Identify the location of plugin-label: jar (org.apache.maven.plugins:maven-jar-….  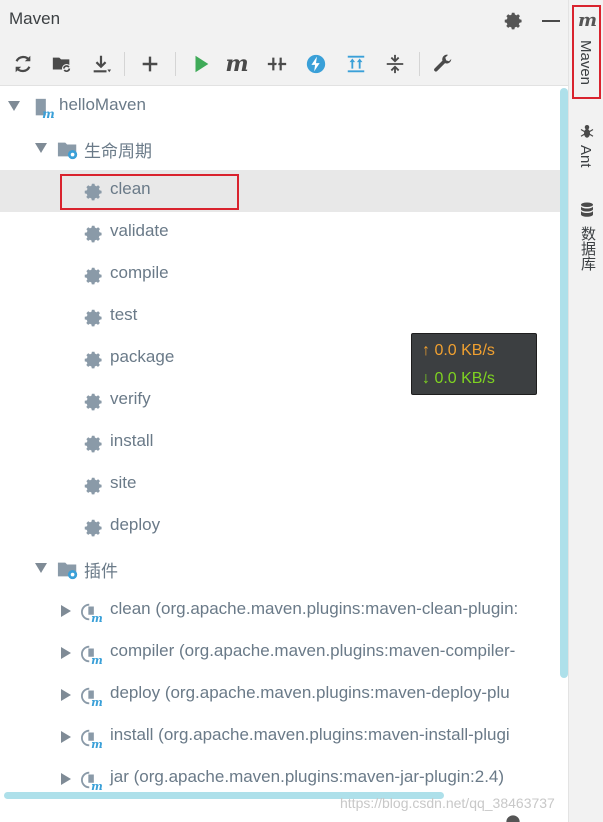
(307, 776).